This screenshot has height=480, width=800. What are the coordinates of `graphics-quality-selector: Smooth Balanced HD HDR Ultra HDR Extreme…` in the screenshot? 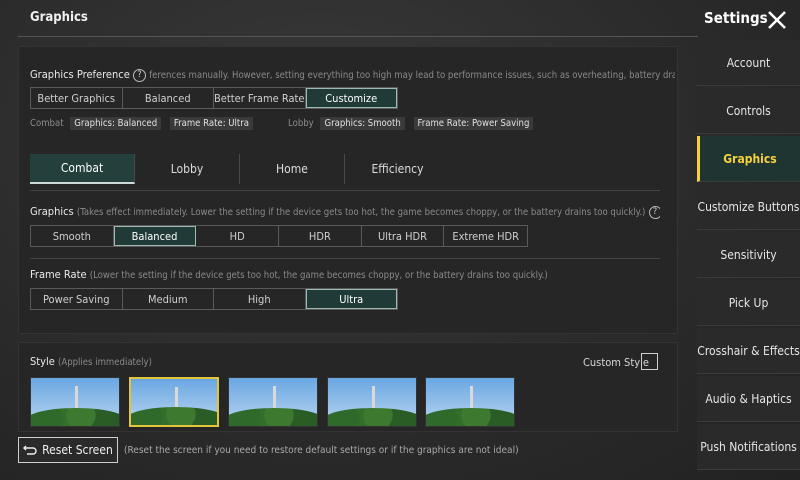 It's located at (279, 236).